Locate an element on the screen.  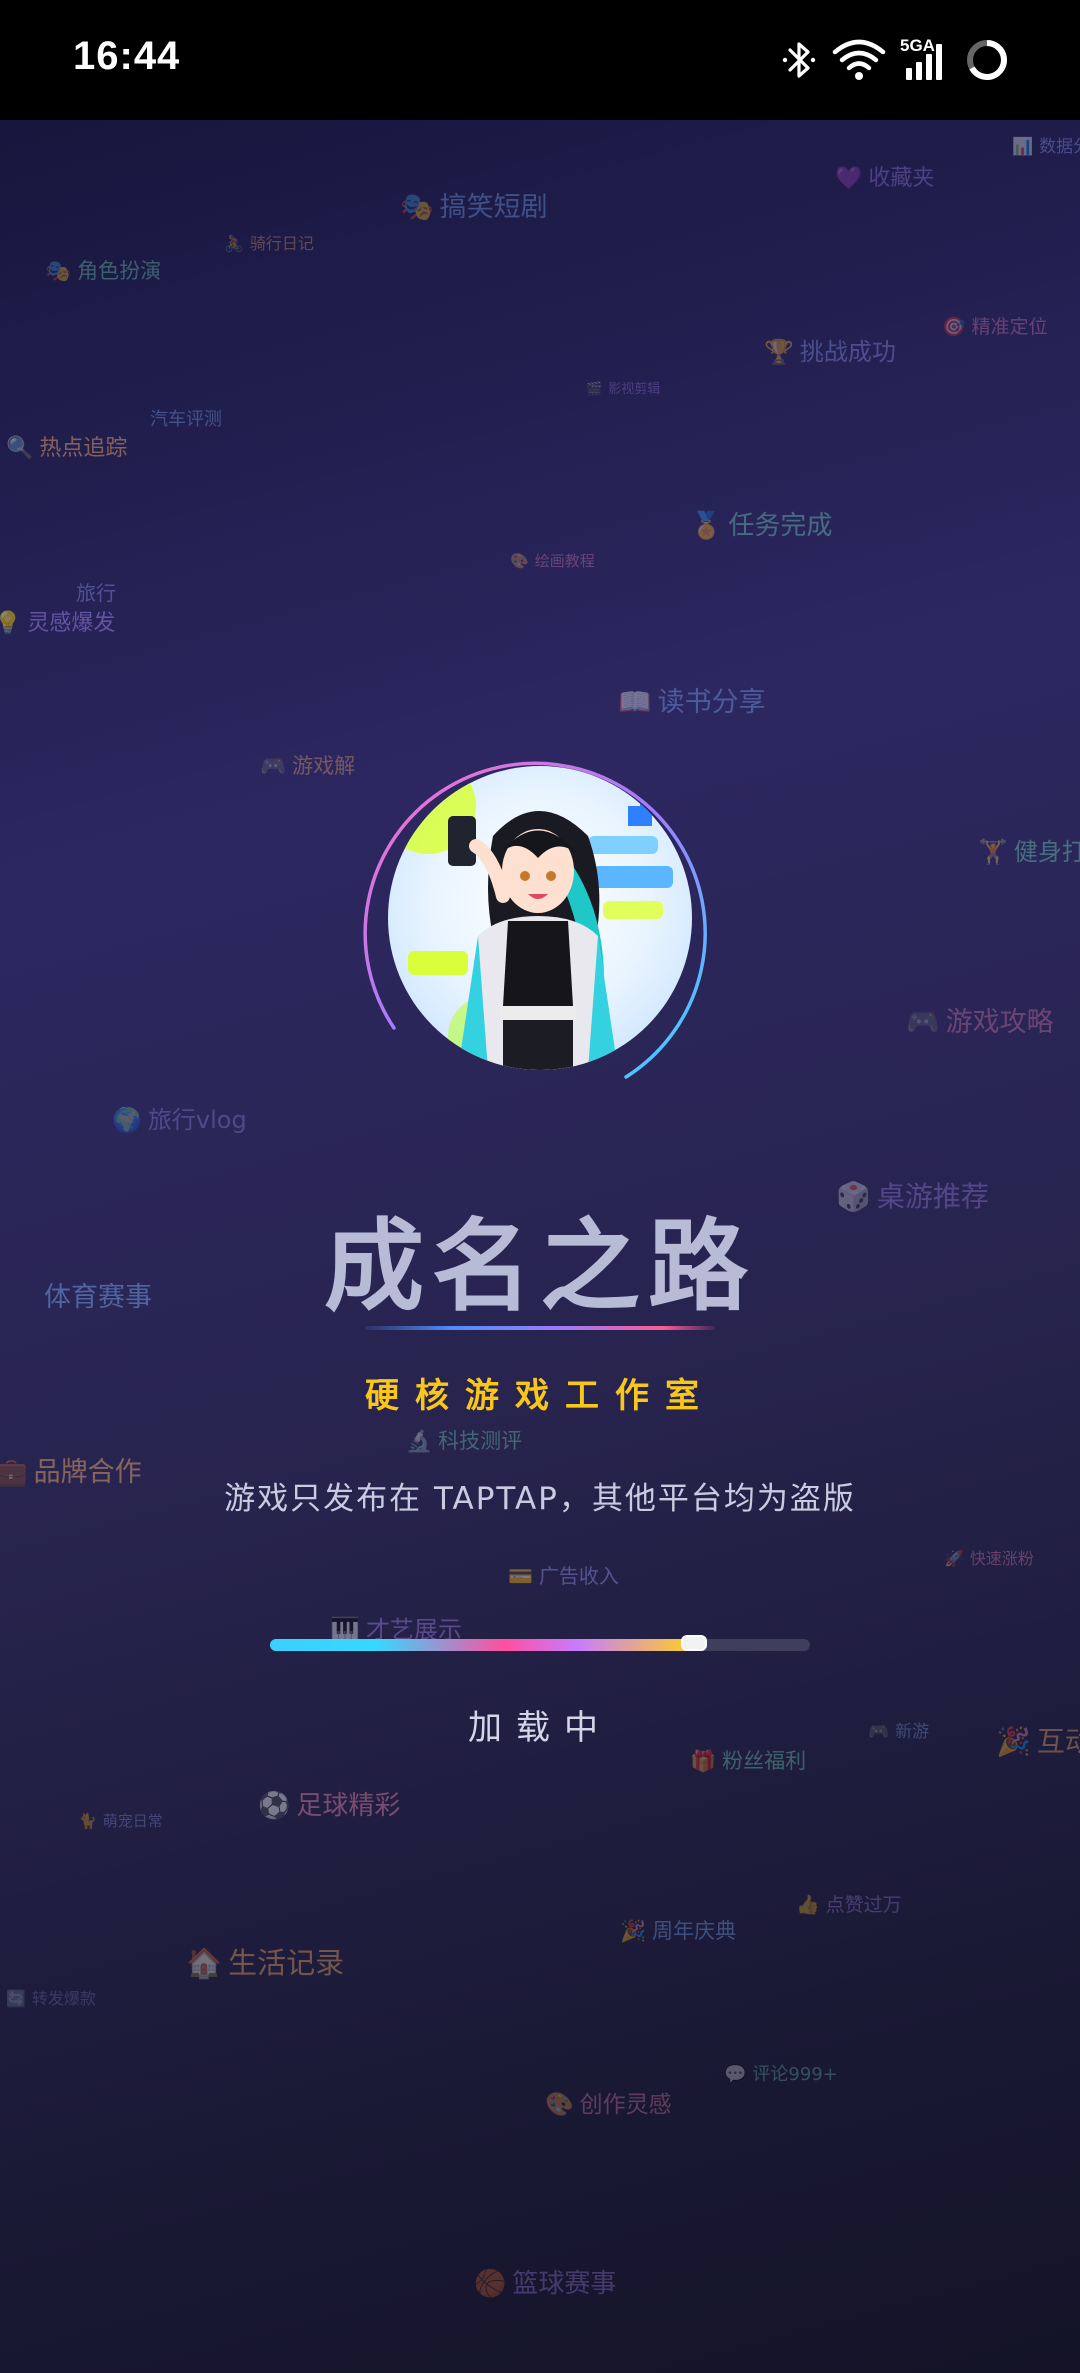
background-tag: 🎮 游戏攻略 is located at coordinates (980, 1019).